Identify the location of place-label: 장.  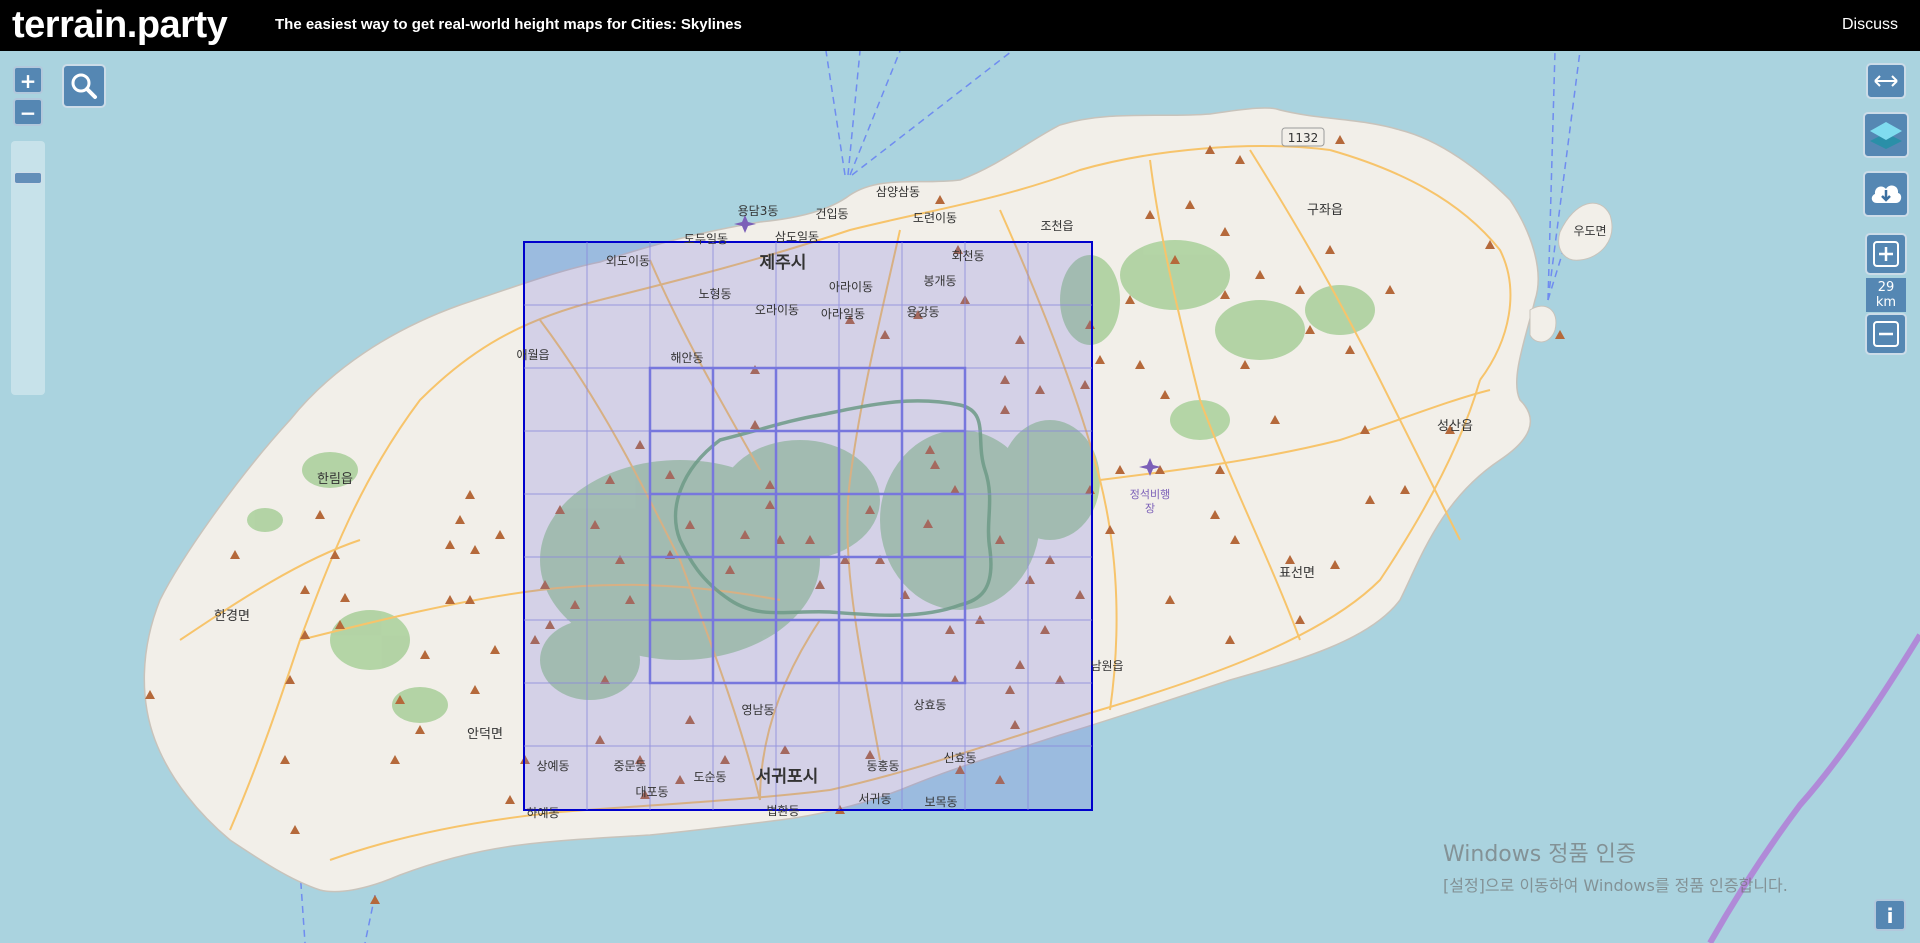
(1150, 508).